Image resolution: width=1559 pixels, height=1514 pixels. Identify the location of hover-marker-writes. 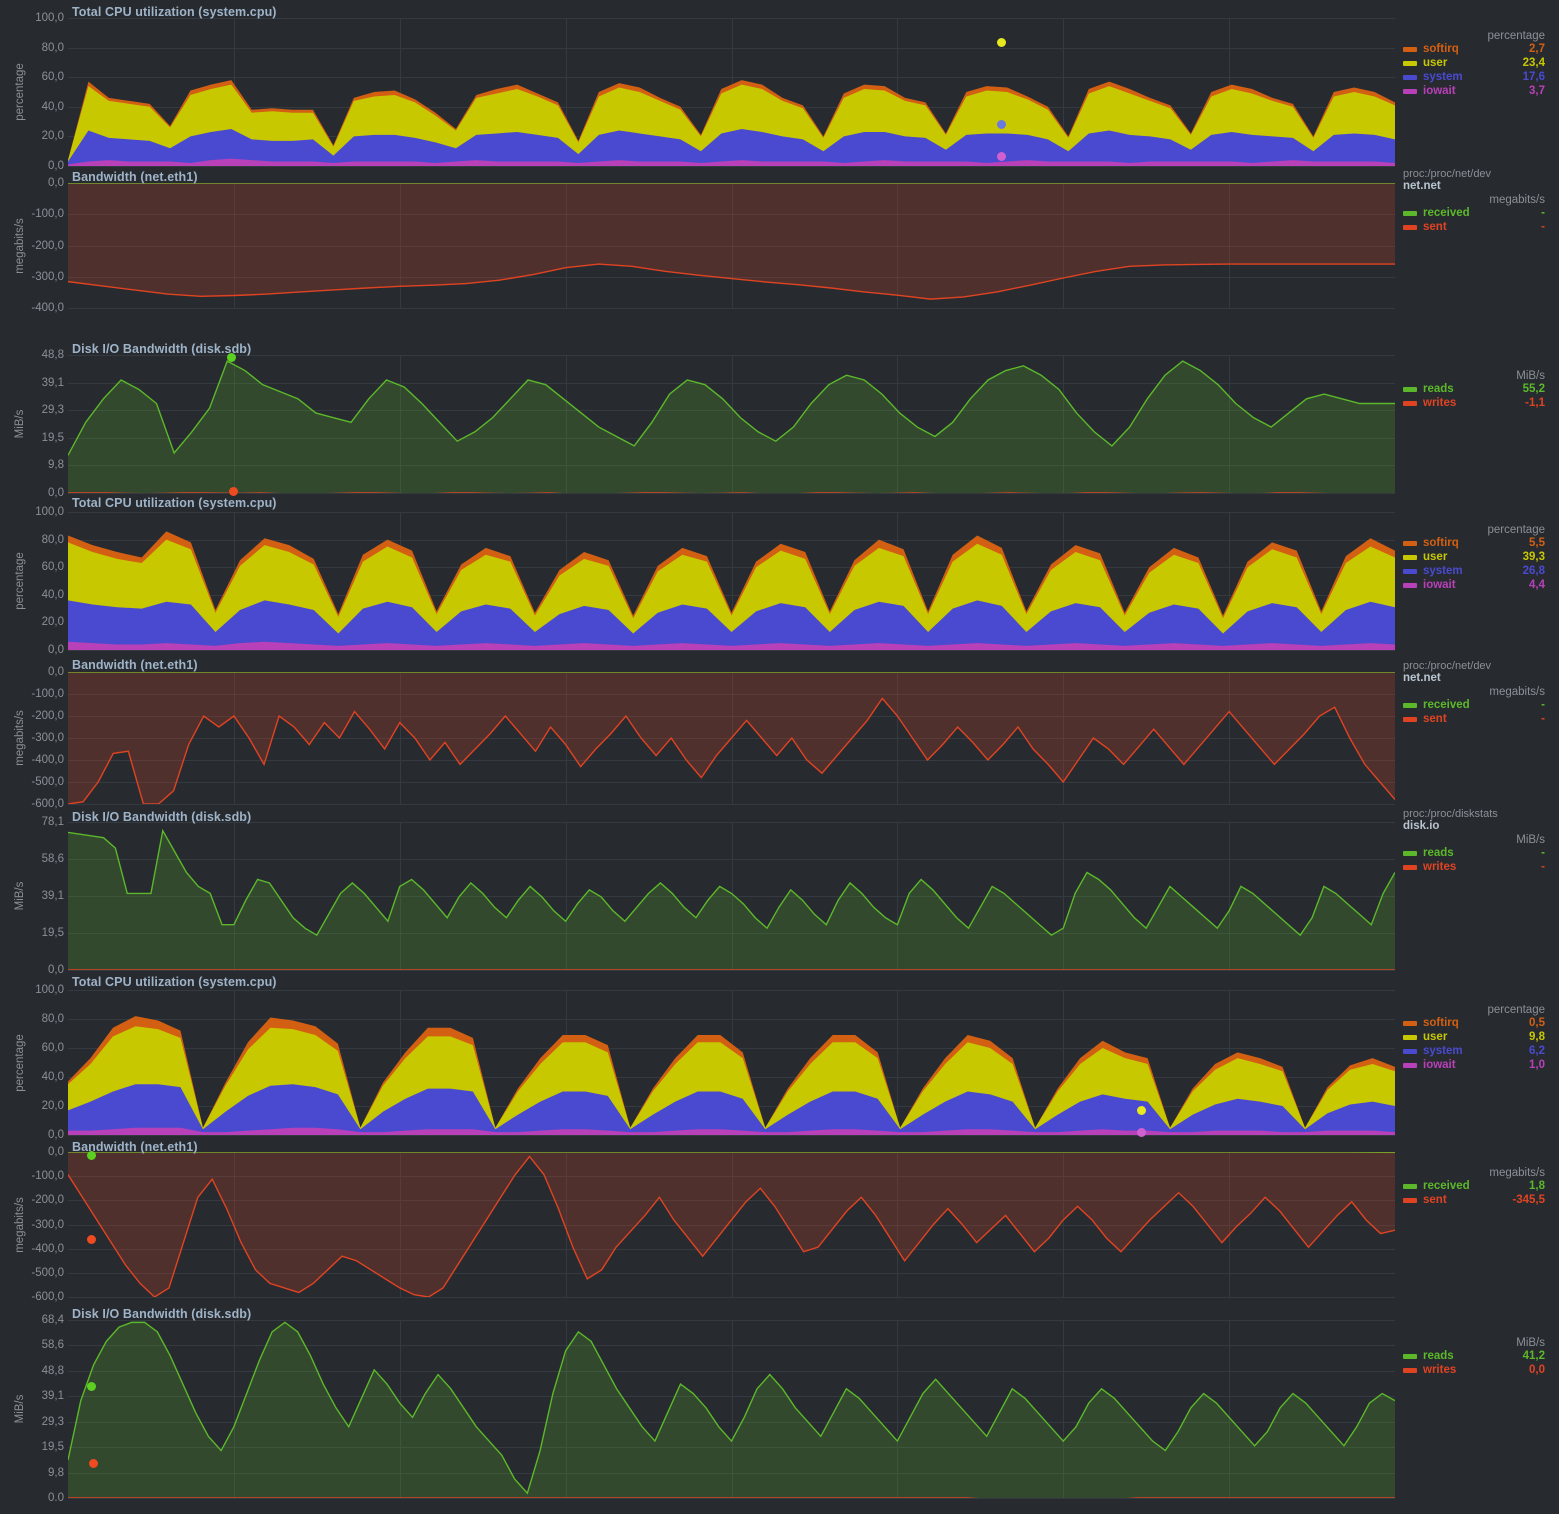
(93, 1463).